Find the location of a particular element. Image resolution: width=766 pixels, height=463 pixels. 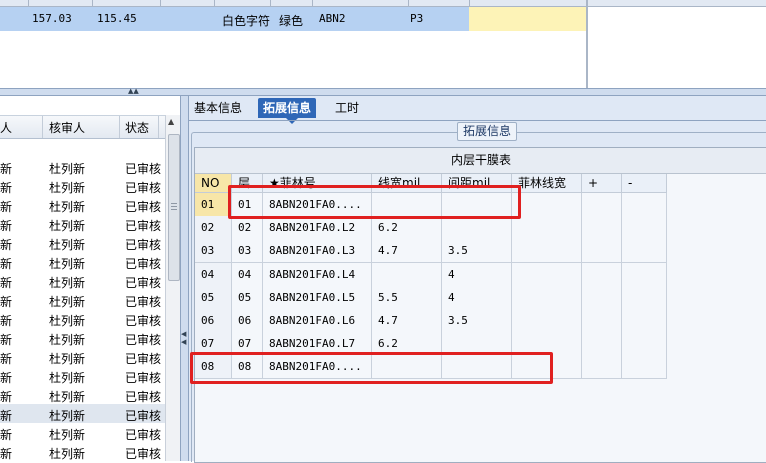

table-row: 06 06 8ABN201FA0.L6 4.7 3.5 is located at coordinates (431, 321).